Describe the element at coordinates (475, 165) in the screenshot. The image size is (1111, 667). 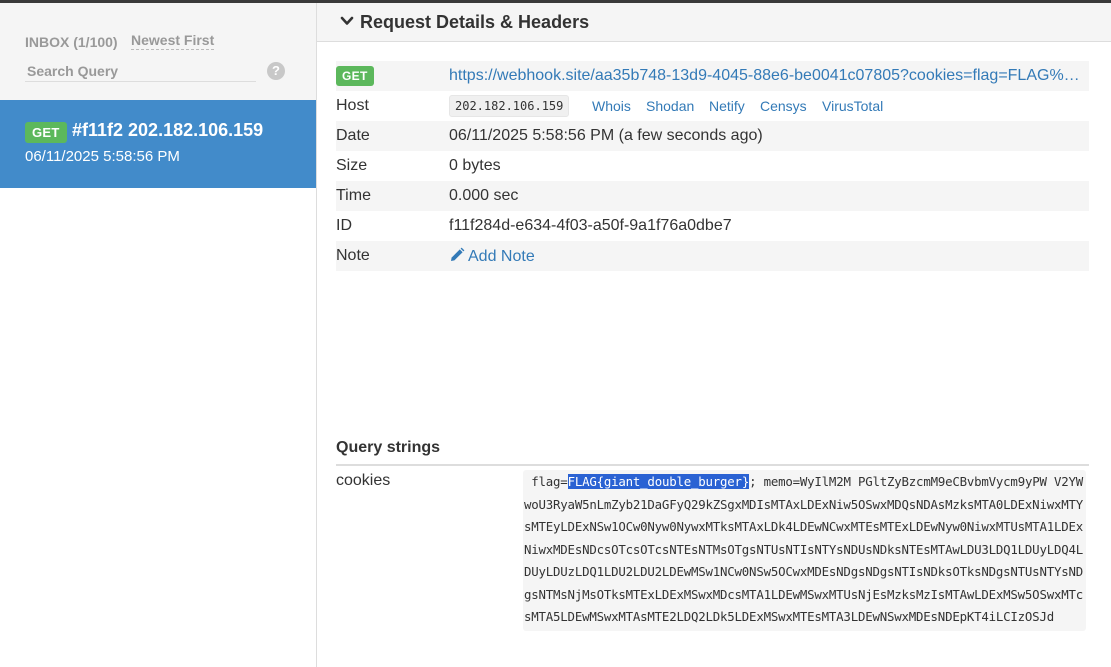
I see `size-value: 0 bytes` at that location.